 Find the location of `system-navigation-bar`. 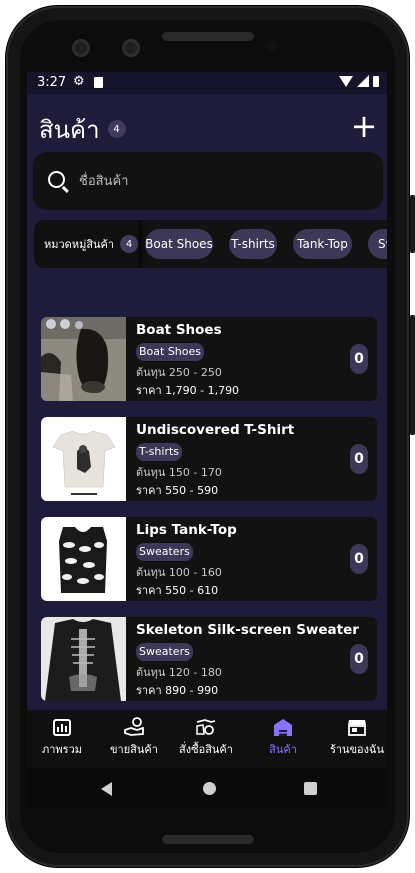

system-navigation-bar is located at coordinates (207, 789).